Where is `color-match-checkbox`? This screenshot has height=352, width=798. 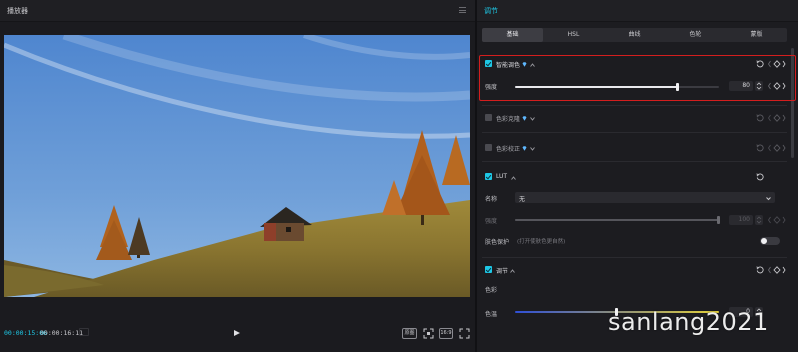 color-match-checkbox is located at coordinates (488, 117).